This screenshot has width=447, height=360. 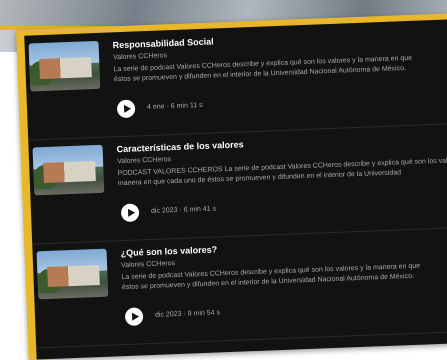 I want to click on episode-date: 4 ene, so click(x=155, y=107).